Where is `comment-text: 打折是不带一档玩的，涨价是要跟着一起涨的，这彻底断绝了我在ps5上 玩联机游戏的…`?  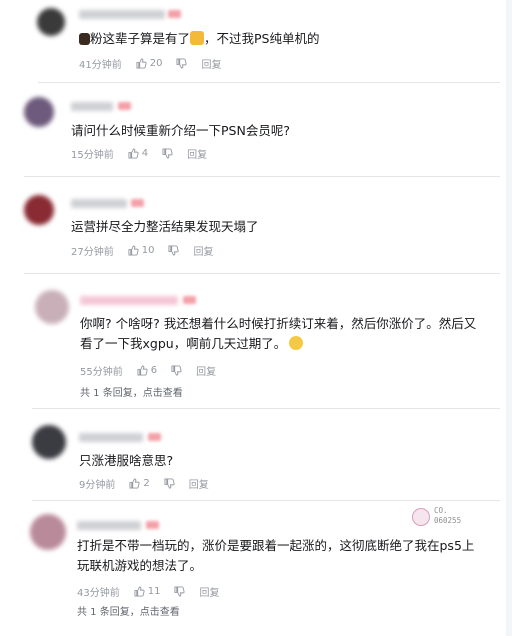 comment-text: 打折是不带一档玩的，涨价是要跟着一起涨的，这彻底断绝了我在ps5上 玩联机游戏的… is located at coordinates (276, 555).